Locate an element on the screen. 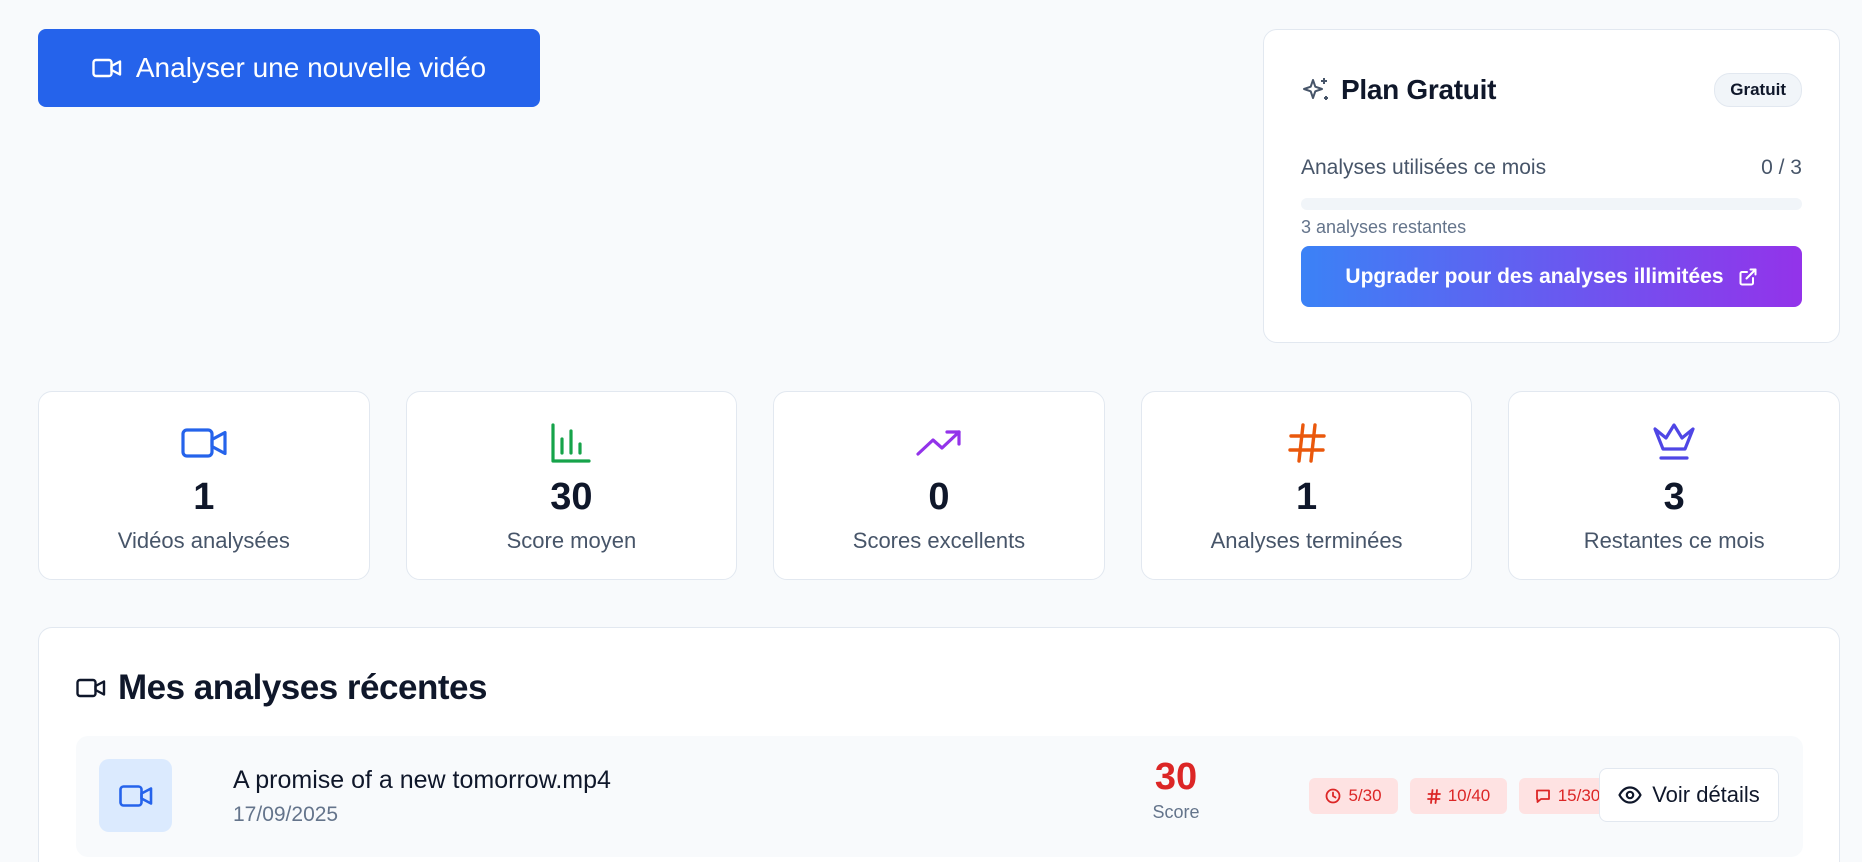 This screenshot has height=862, width=1862. file-date: 17/09/2025 is located at coordinates (286, 814).